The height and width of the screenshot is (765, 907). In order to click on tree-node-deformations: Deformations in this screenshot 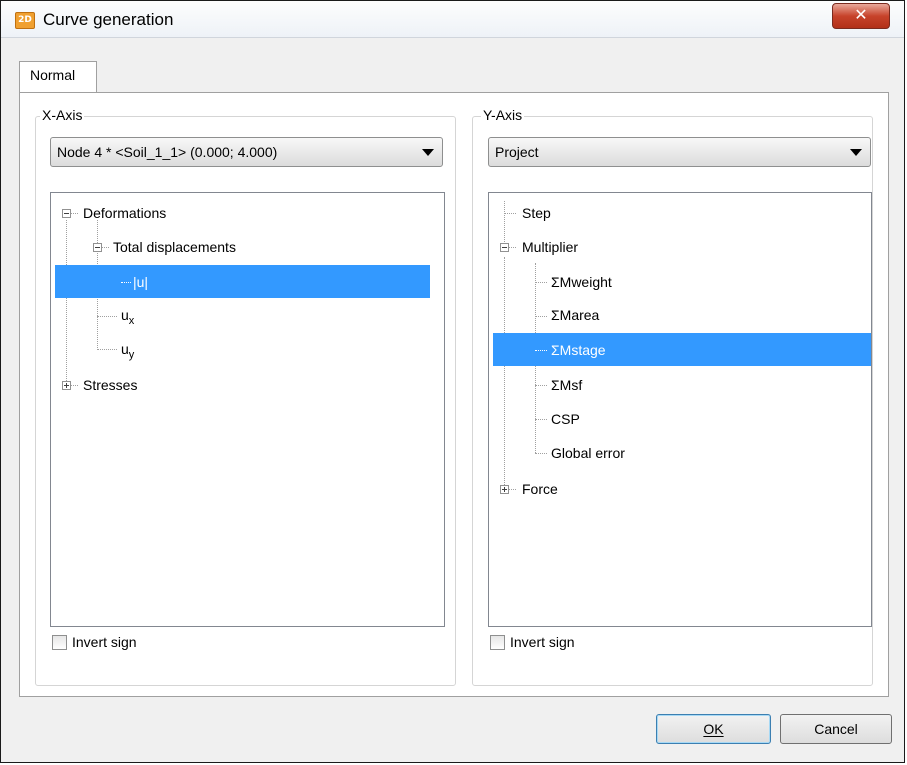, I will do `click(124, 213)`.